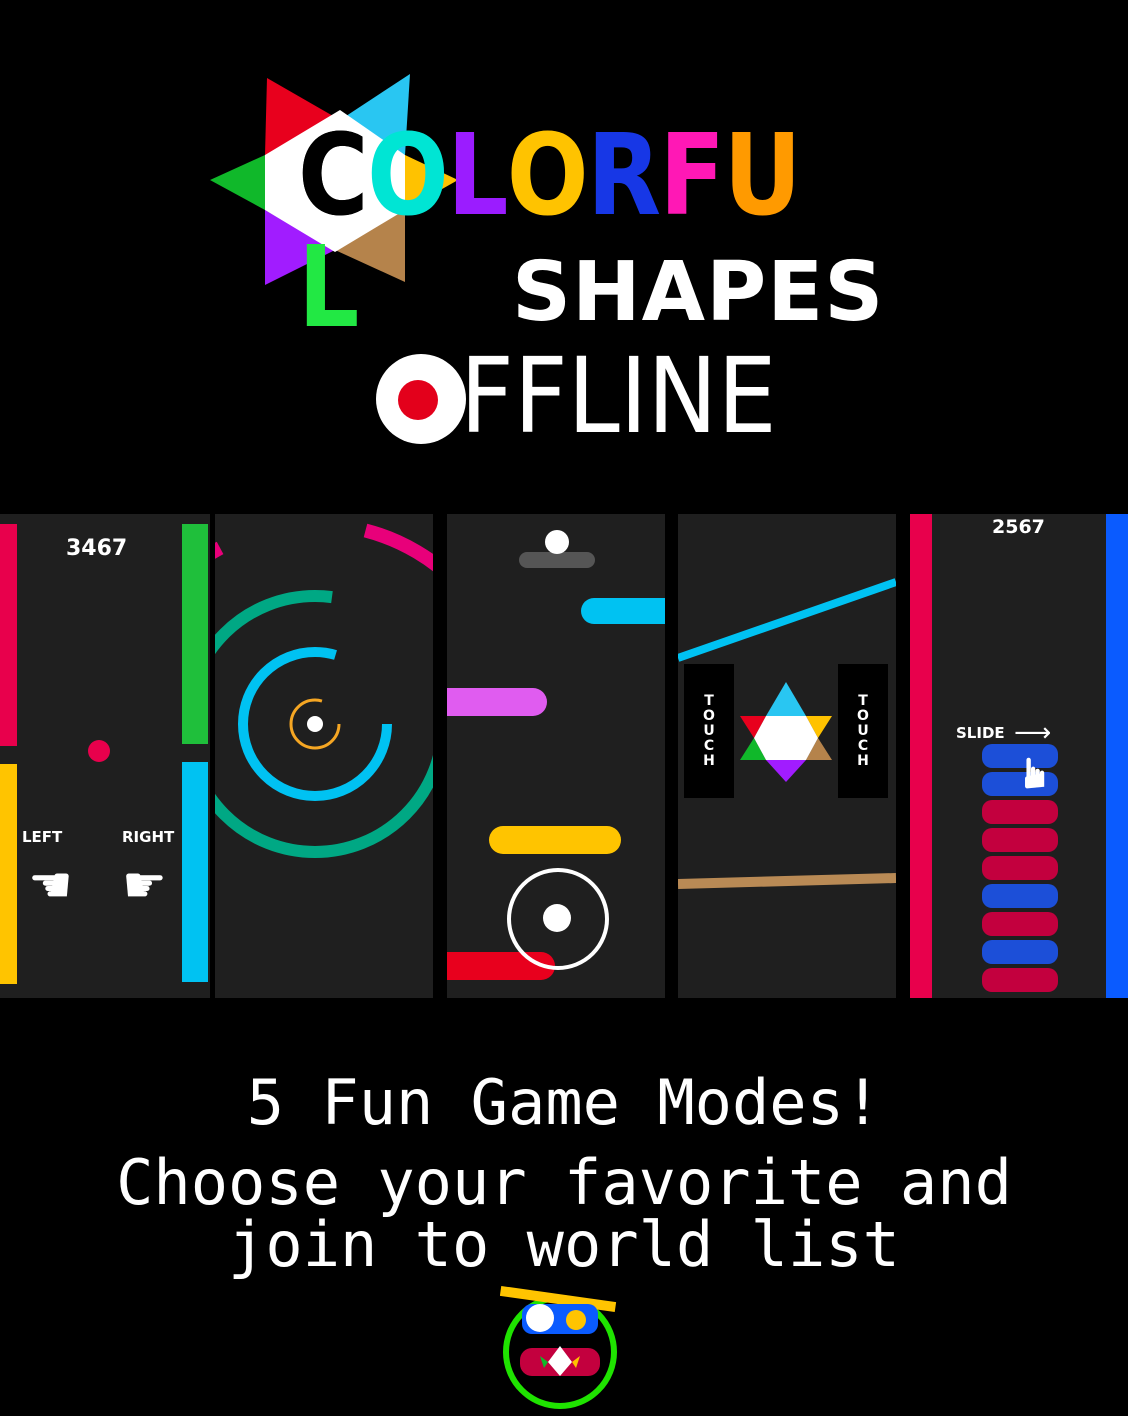  I want to click on title-letter: F, so click(692, 176).